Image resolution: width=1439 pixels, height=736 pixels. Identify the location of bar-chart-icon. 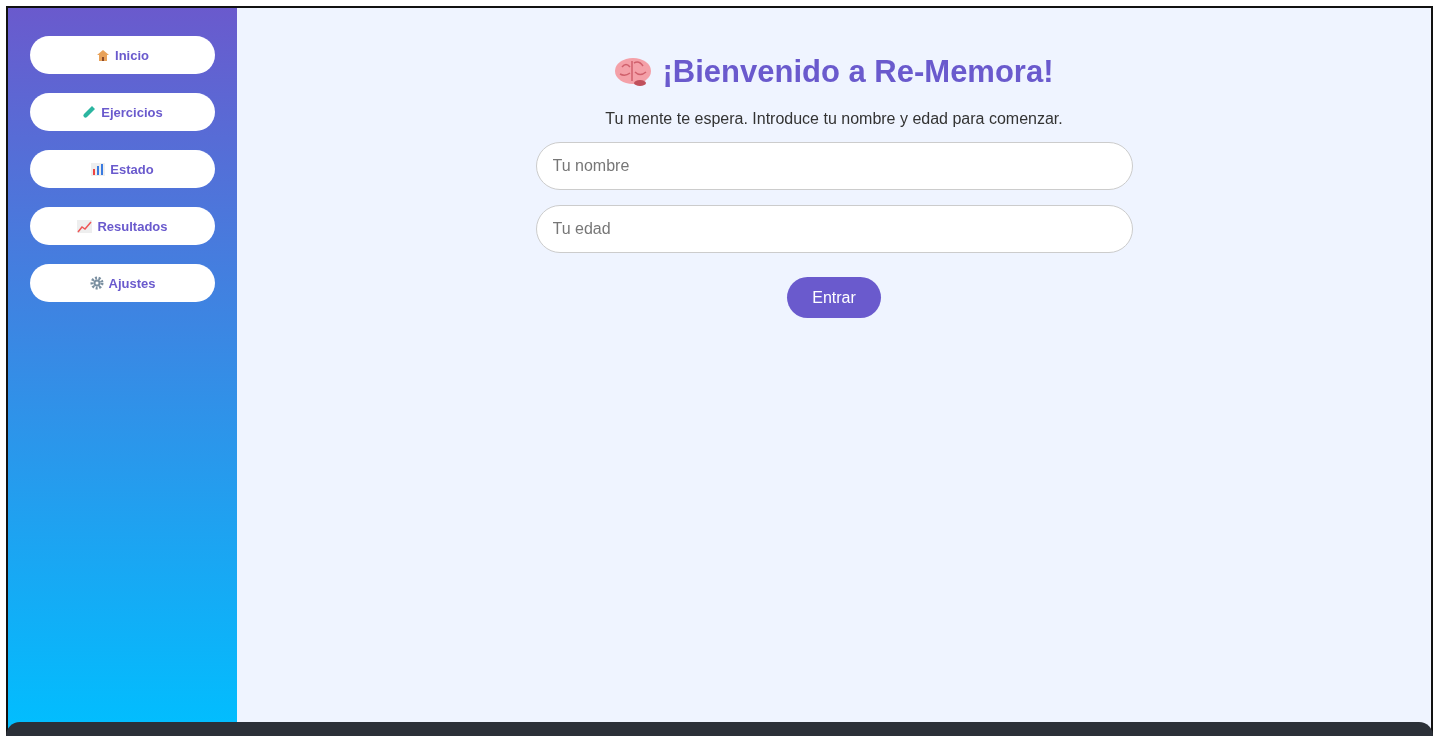
(98, 169).